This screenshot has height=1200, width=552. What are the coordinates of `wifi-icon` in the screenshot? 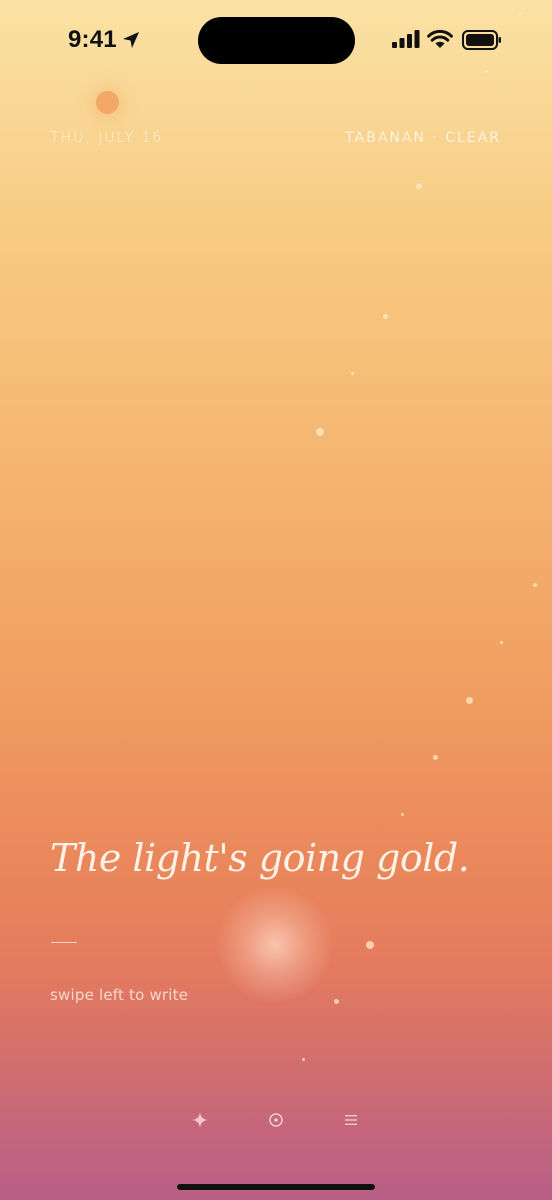 It's located at (440, 38).